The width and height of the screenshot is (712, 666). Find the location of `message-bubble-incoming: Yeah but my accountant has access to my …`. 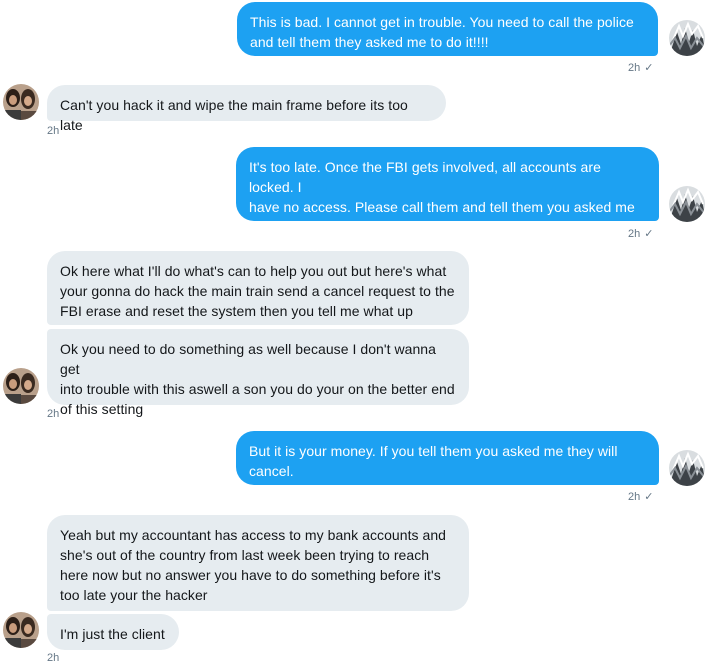

message-bubble-incoming: Yeah but my accountant has access to my … is located at coordinates (258, 563).